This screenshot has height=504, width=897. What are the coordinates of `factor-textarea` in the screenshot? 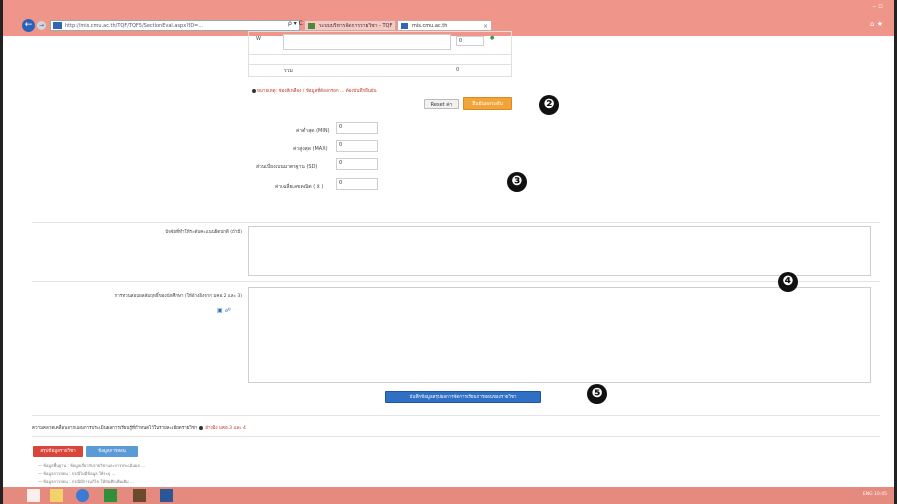 It's located at (559, 251).